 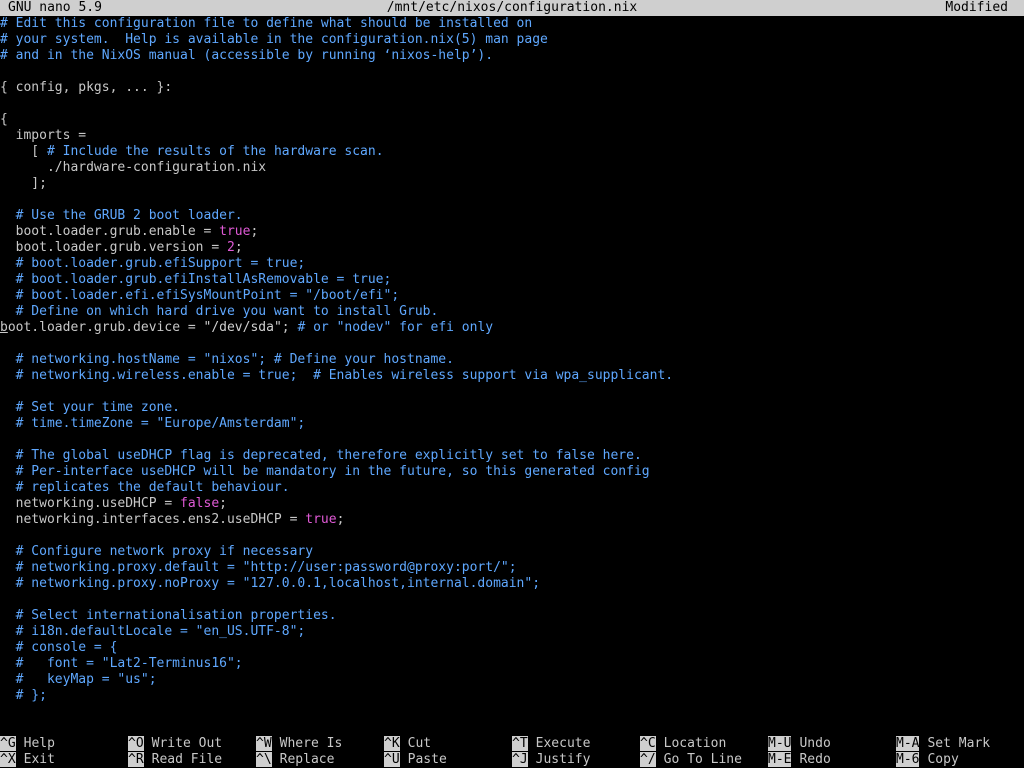 I want to click on shortcut-label: Paste, so click(x=427, y=759).